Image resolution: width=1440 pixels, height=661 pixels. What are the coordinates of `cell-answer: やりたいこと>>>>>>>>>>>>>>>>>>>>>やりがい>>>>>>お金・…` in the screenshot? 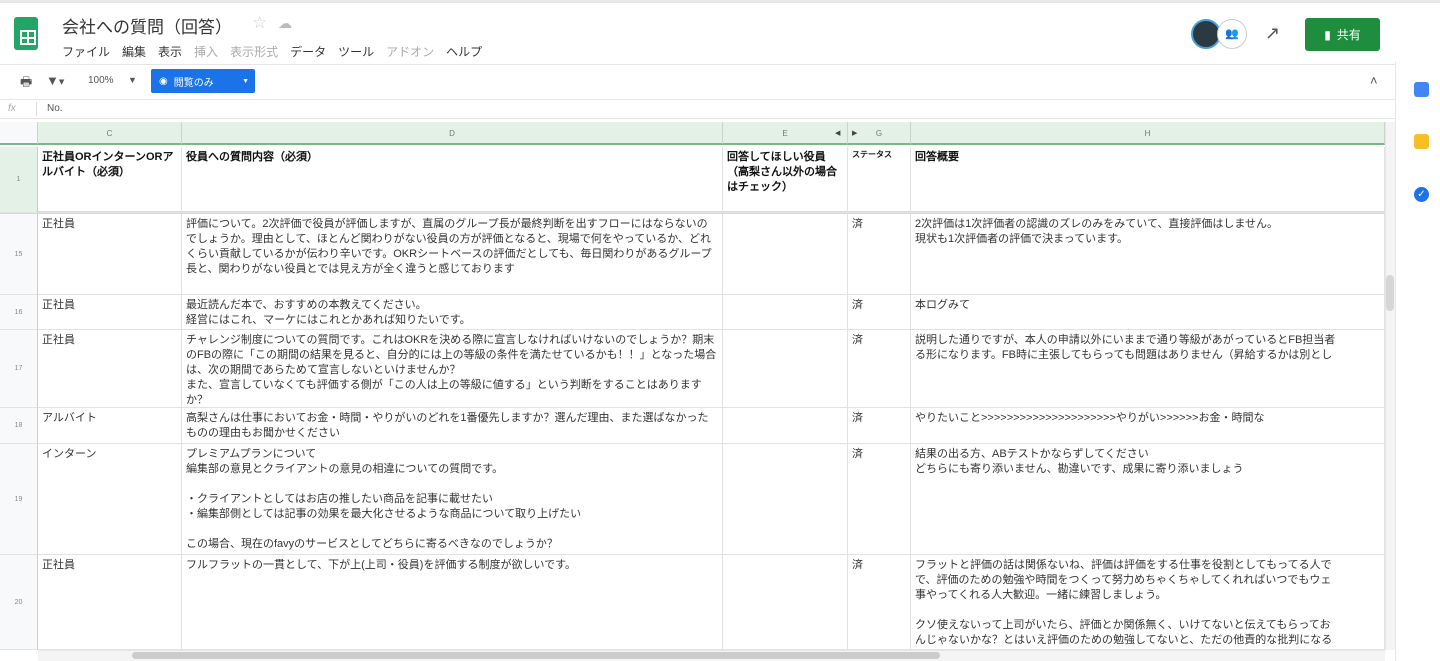 It's located at (1148, 426).